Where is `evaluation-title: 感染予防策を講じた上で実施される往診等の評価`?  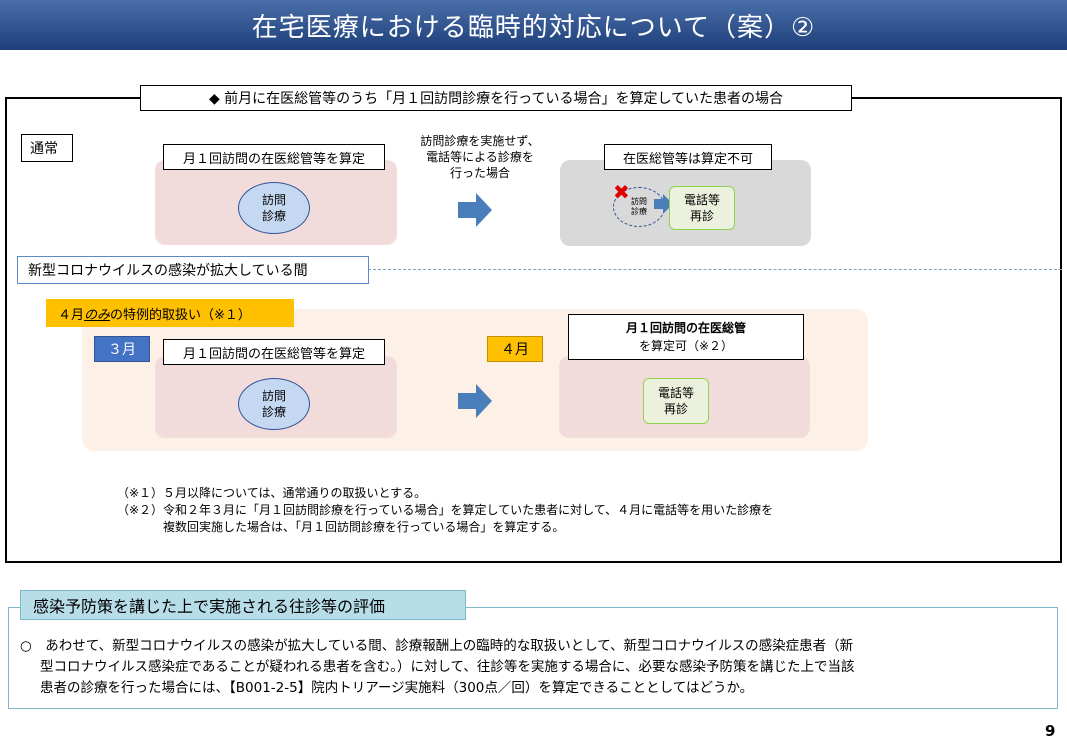
evaluation-title: 感染予防策を講じた上で実施される往診等の評価 is located at coordinates (243, 605).